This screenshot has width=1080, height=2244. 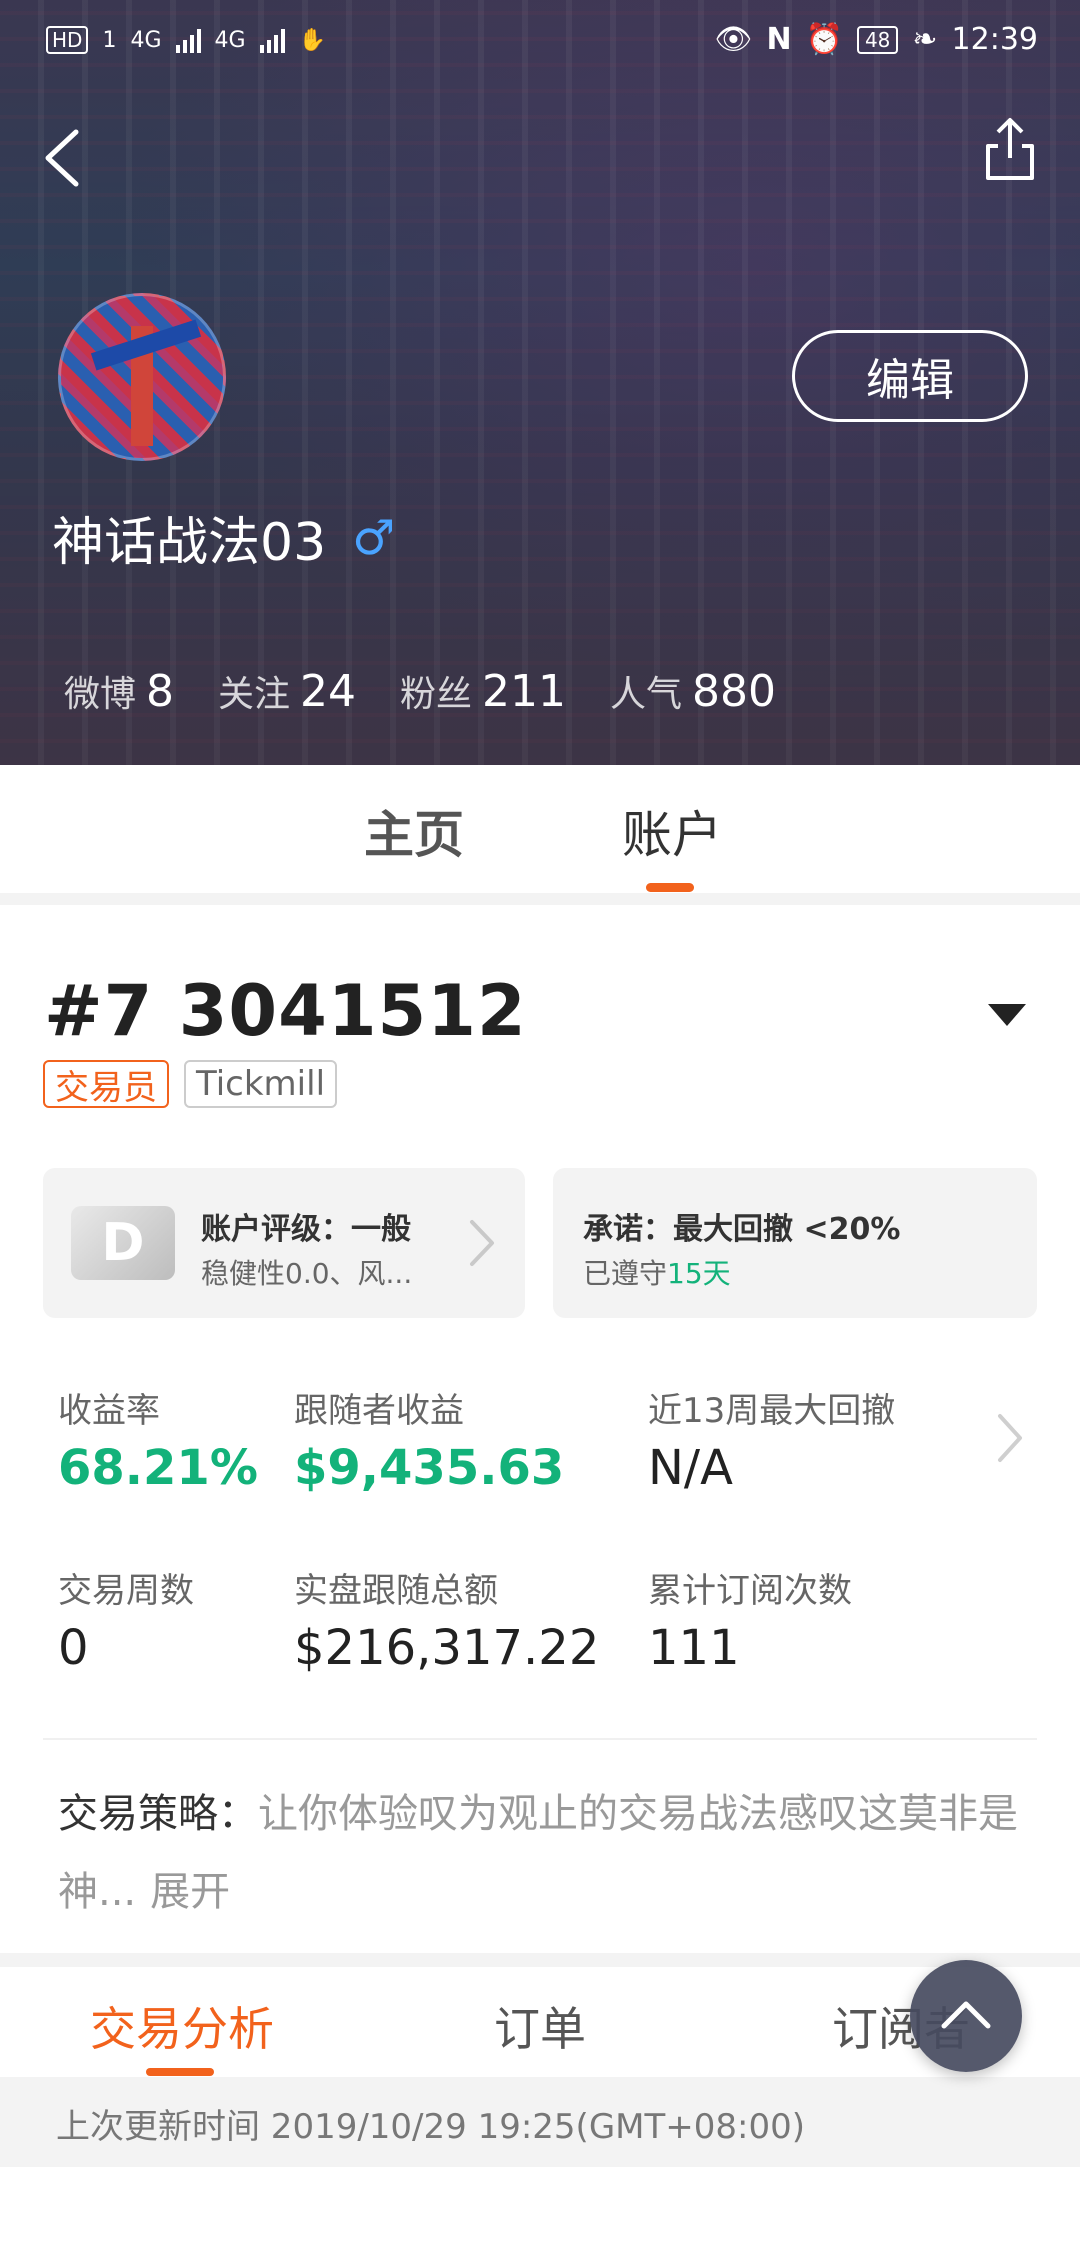 I want to click on profile-stats: 微博 8 关注 24 粉丝 211 人气 880, so click(x=420, y=691).